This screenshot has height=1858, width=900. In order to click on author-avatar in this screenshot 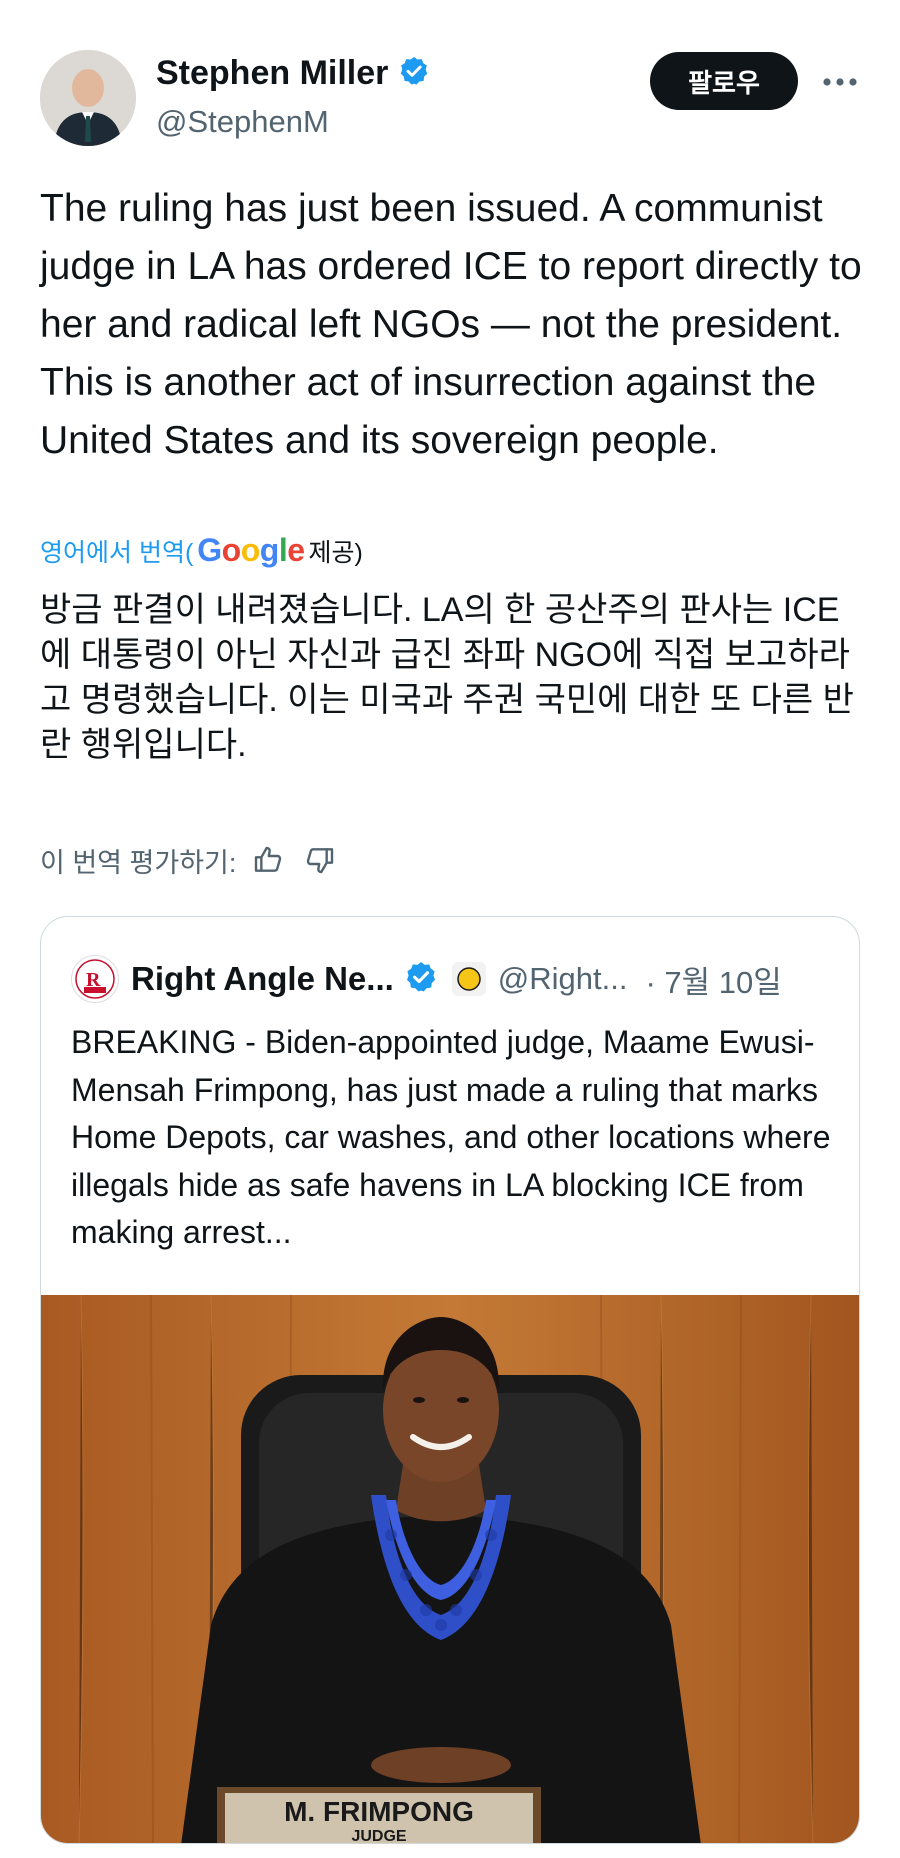, I will do `click(88, 98)`.